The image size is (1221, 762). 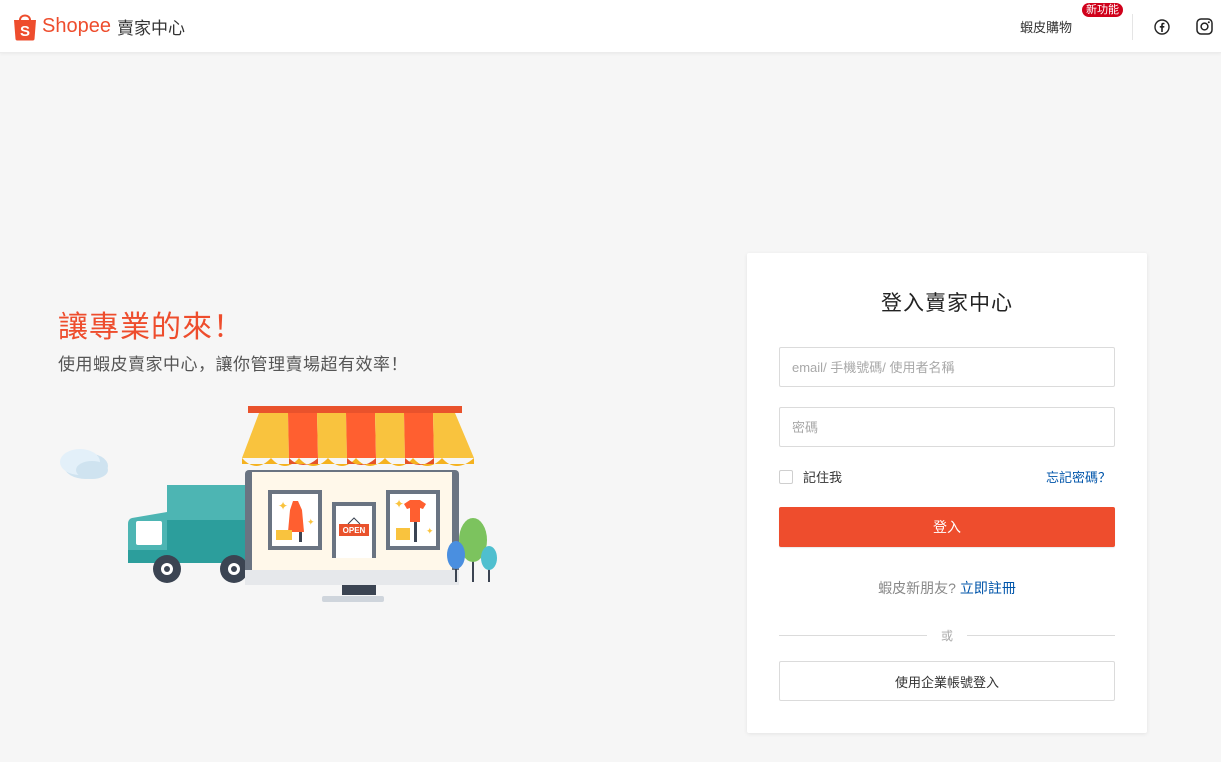 What do you see at coordinates (76, 25) in the screenshot?
I see `brand-name: Shopee` at bounding box center [76, 25].